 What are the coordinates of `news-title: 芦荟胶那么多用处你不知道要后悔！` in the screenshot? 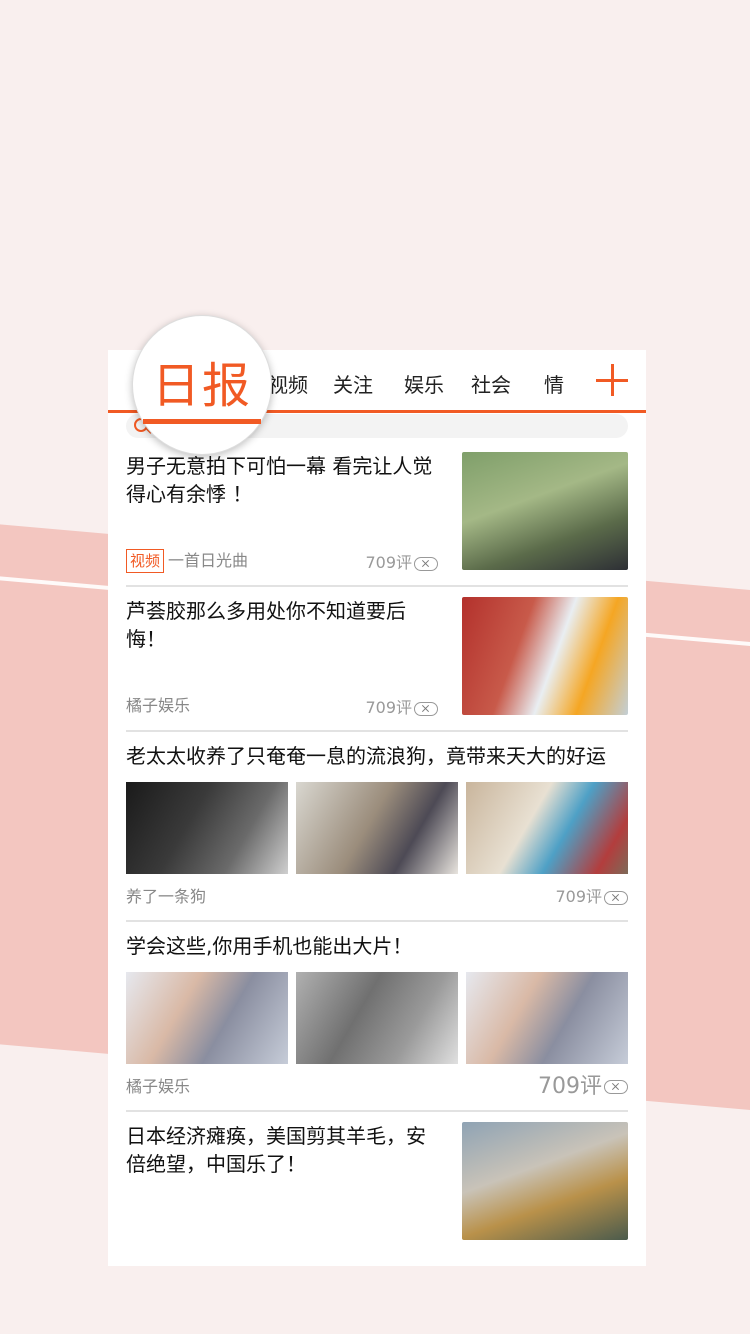 It's located at (266, 625).